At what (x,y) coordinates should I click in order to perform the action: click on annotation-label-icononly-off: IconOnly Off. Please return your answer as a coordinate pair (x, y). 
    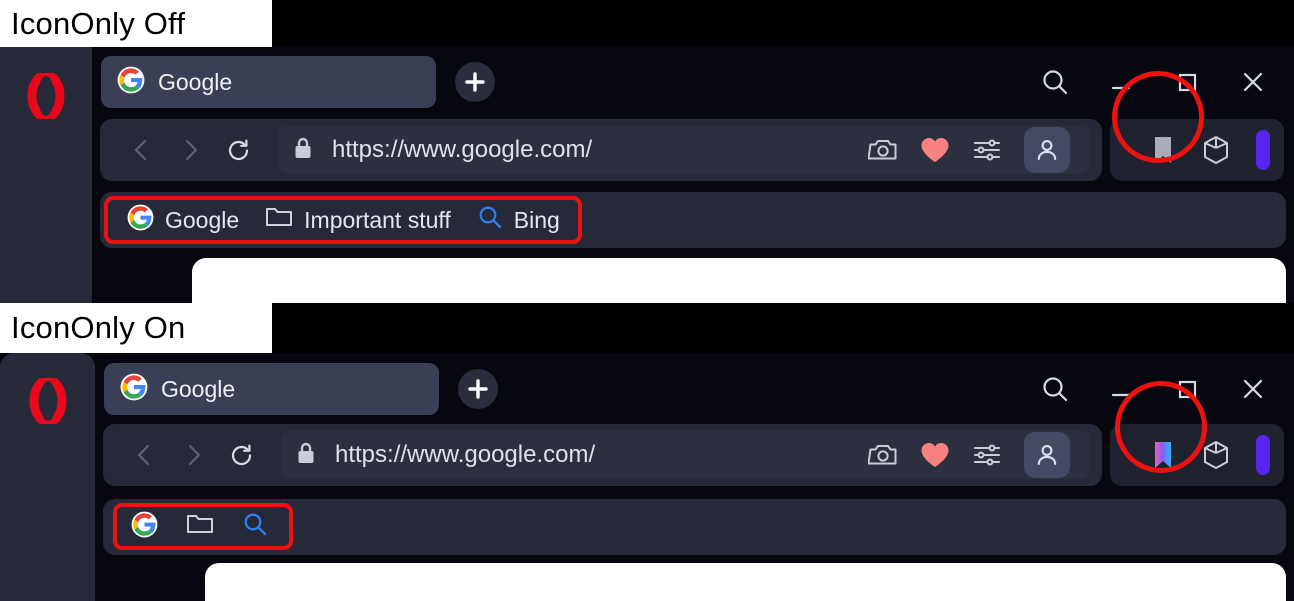
    Looking at the image, I should click on (136, 23).